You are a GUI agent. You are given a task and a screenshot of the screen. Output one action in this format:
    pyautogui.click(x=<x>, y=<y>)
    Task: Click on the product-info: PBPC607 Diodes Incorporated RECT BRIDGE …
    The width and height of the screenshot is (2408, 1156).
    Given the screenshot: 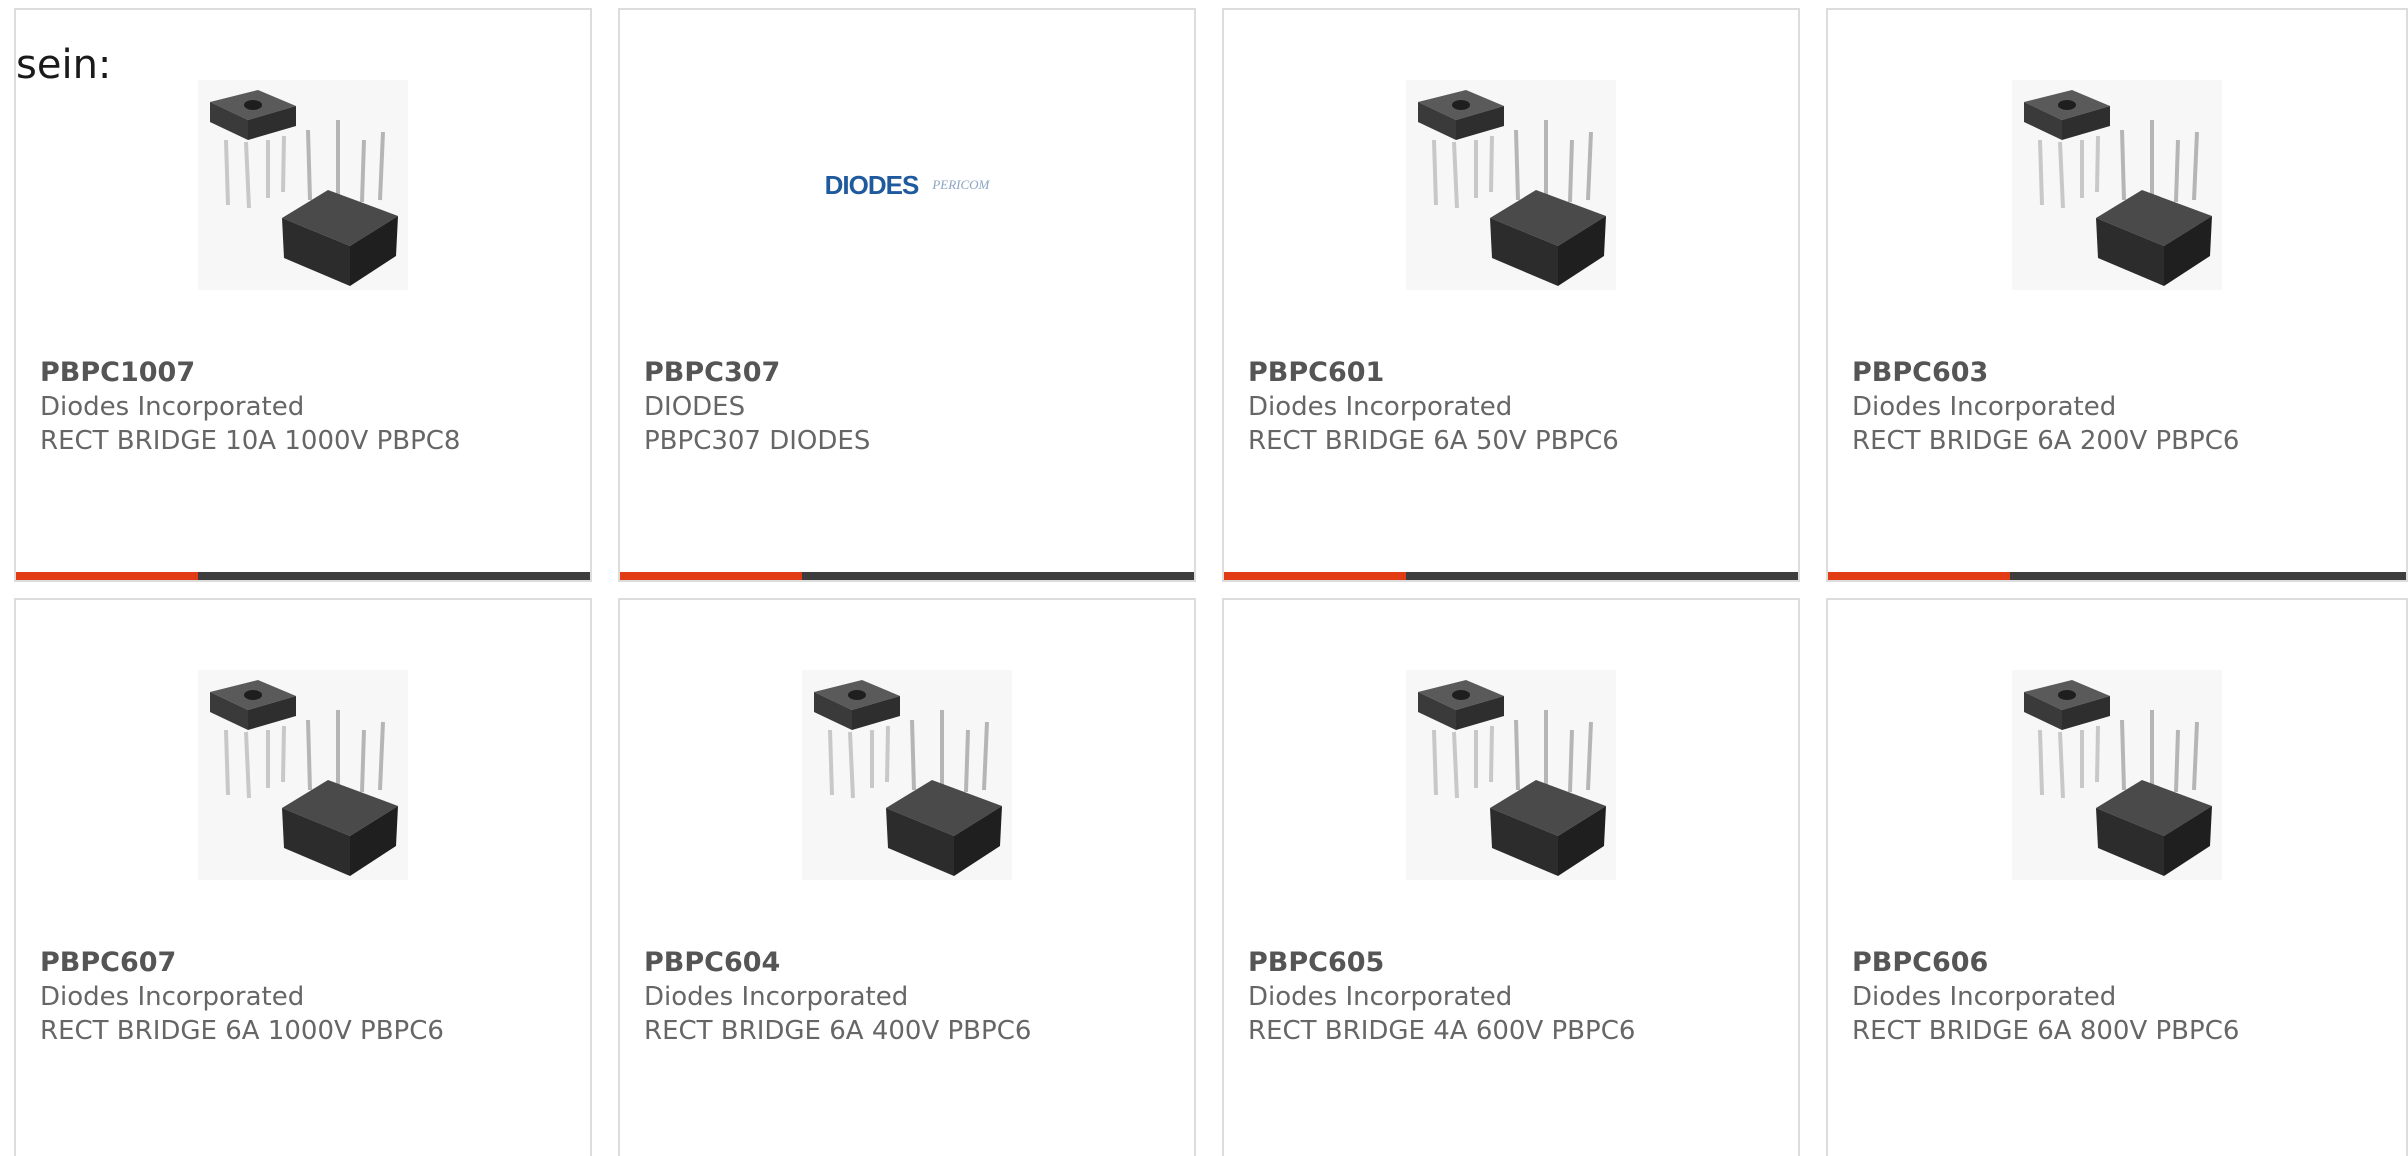 What is the action you would take?
    pyautogui.click(x=305, y=997)
    